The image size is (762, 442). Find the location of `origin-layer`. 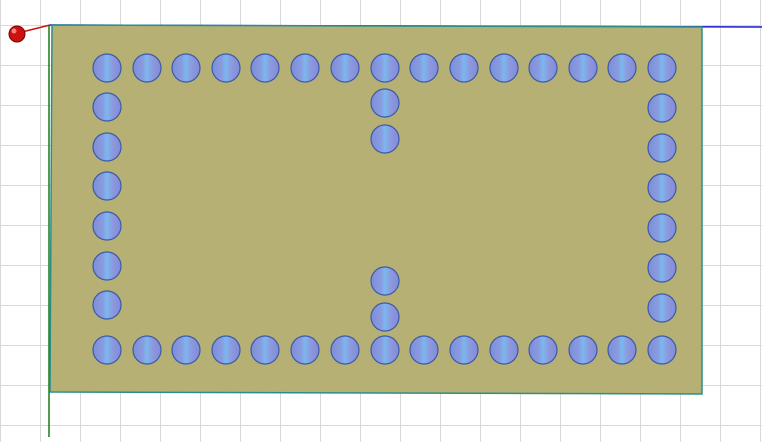

origin-layer is located at coordinates (17, 34).